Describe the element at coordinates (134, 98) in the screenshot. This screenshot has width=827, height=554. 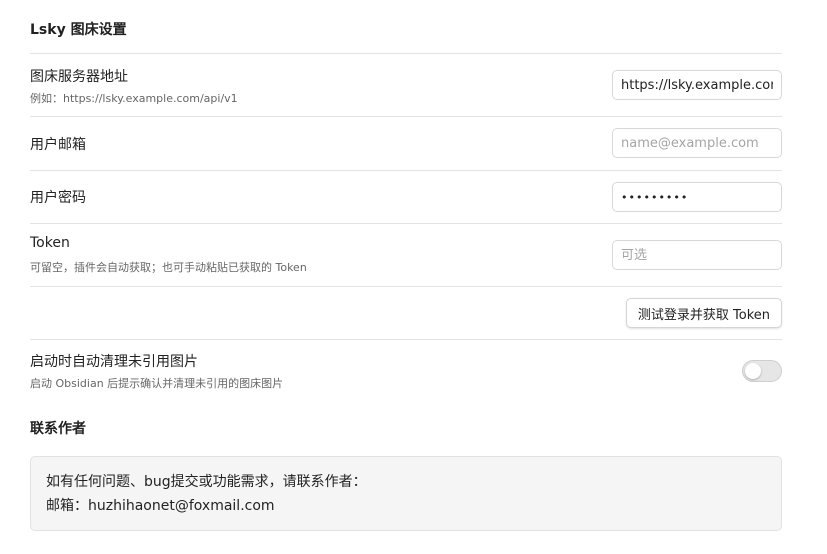
I see `server-url-description: 例如：https://lsky.example.com/api/v1` at that location.